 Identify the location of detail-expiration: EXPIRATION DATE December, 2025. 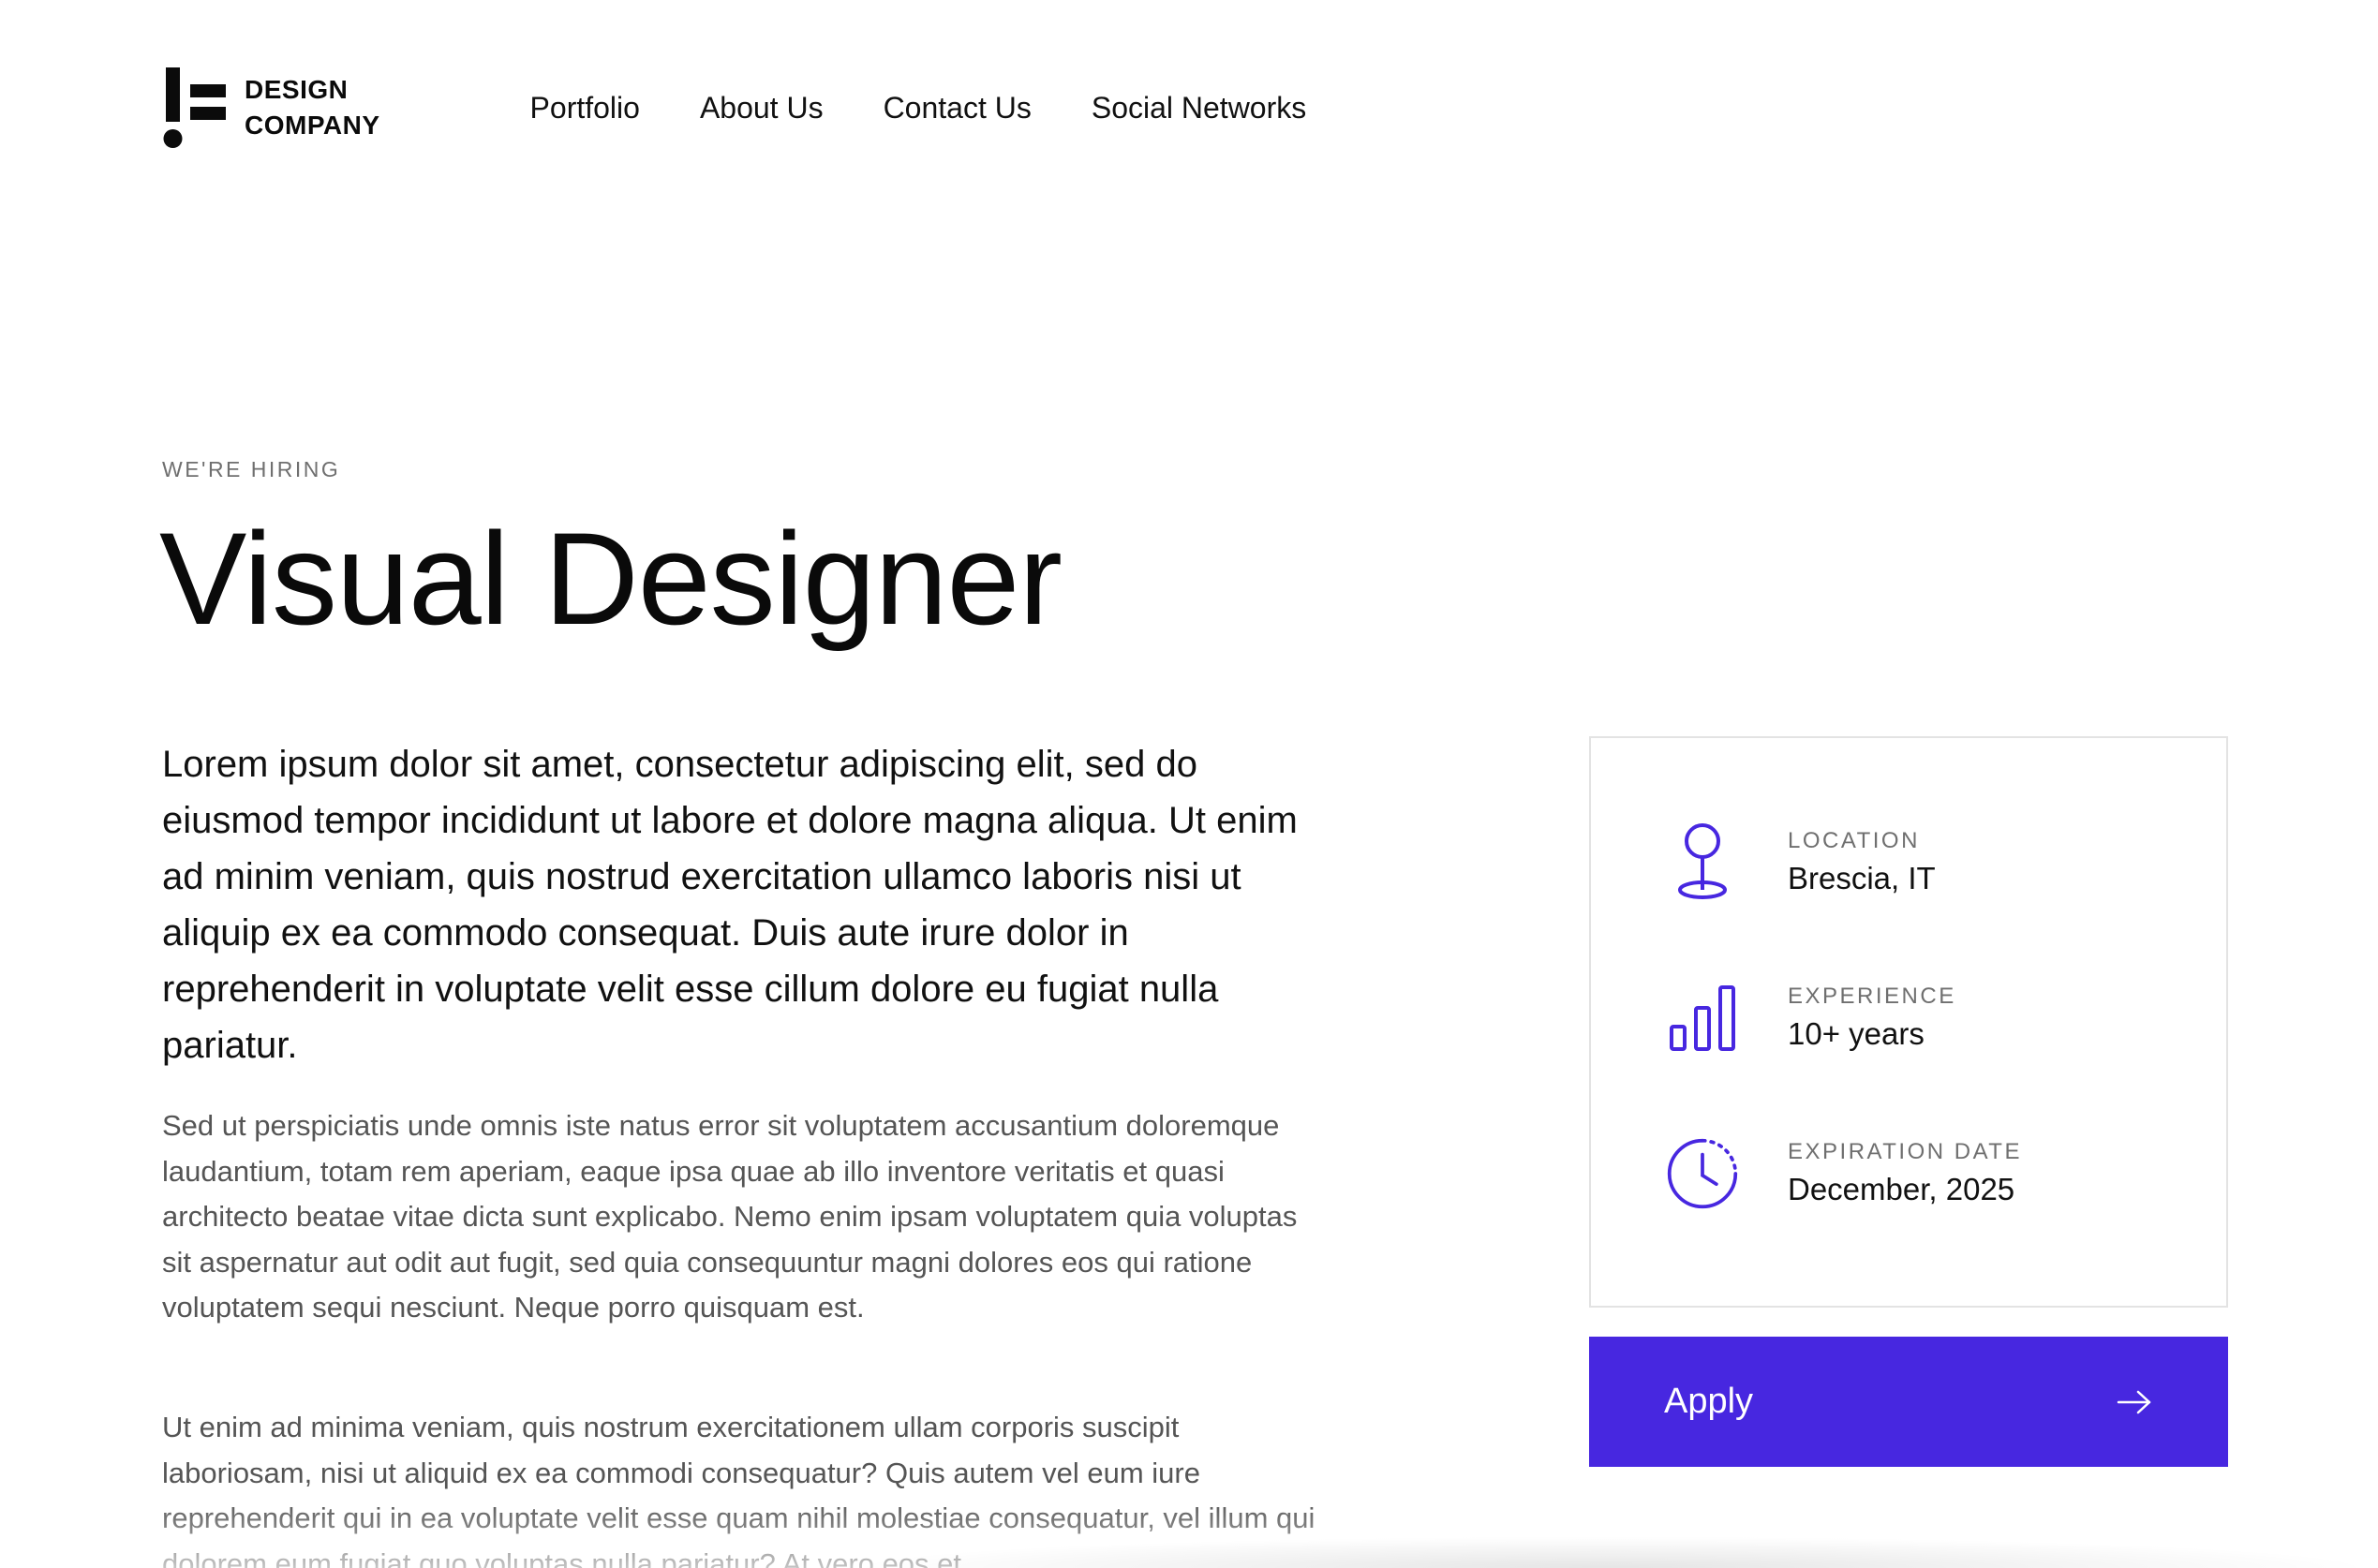
(1844, 1173).